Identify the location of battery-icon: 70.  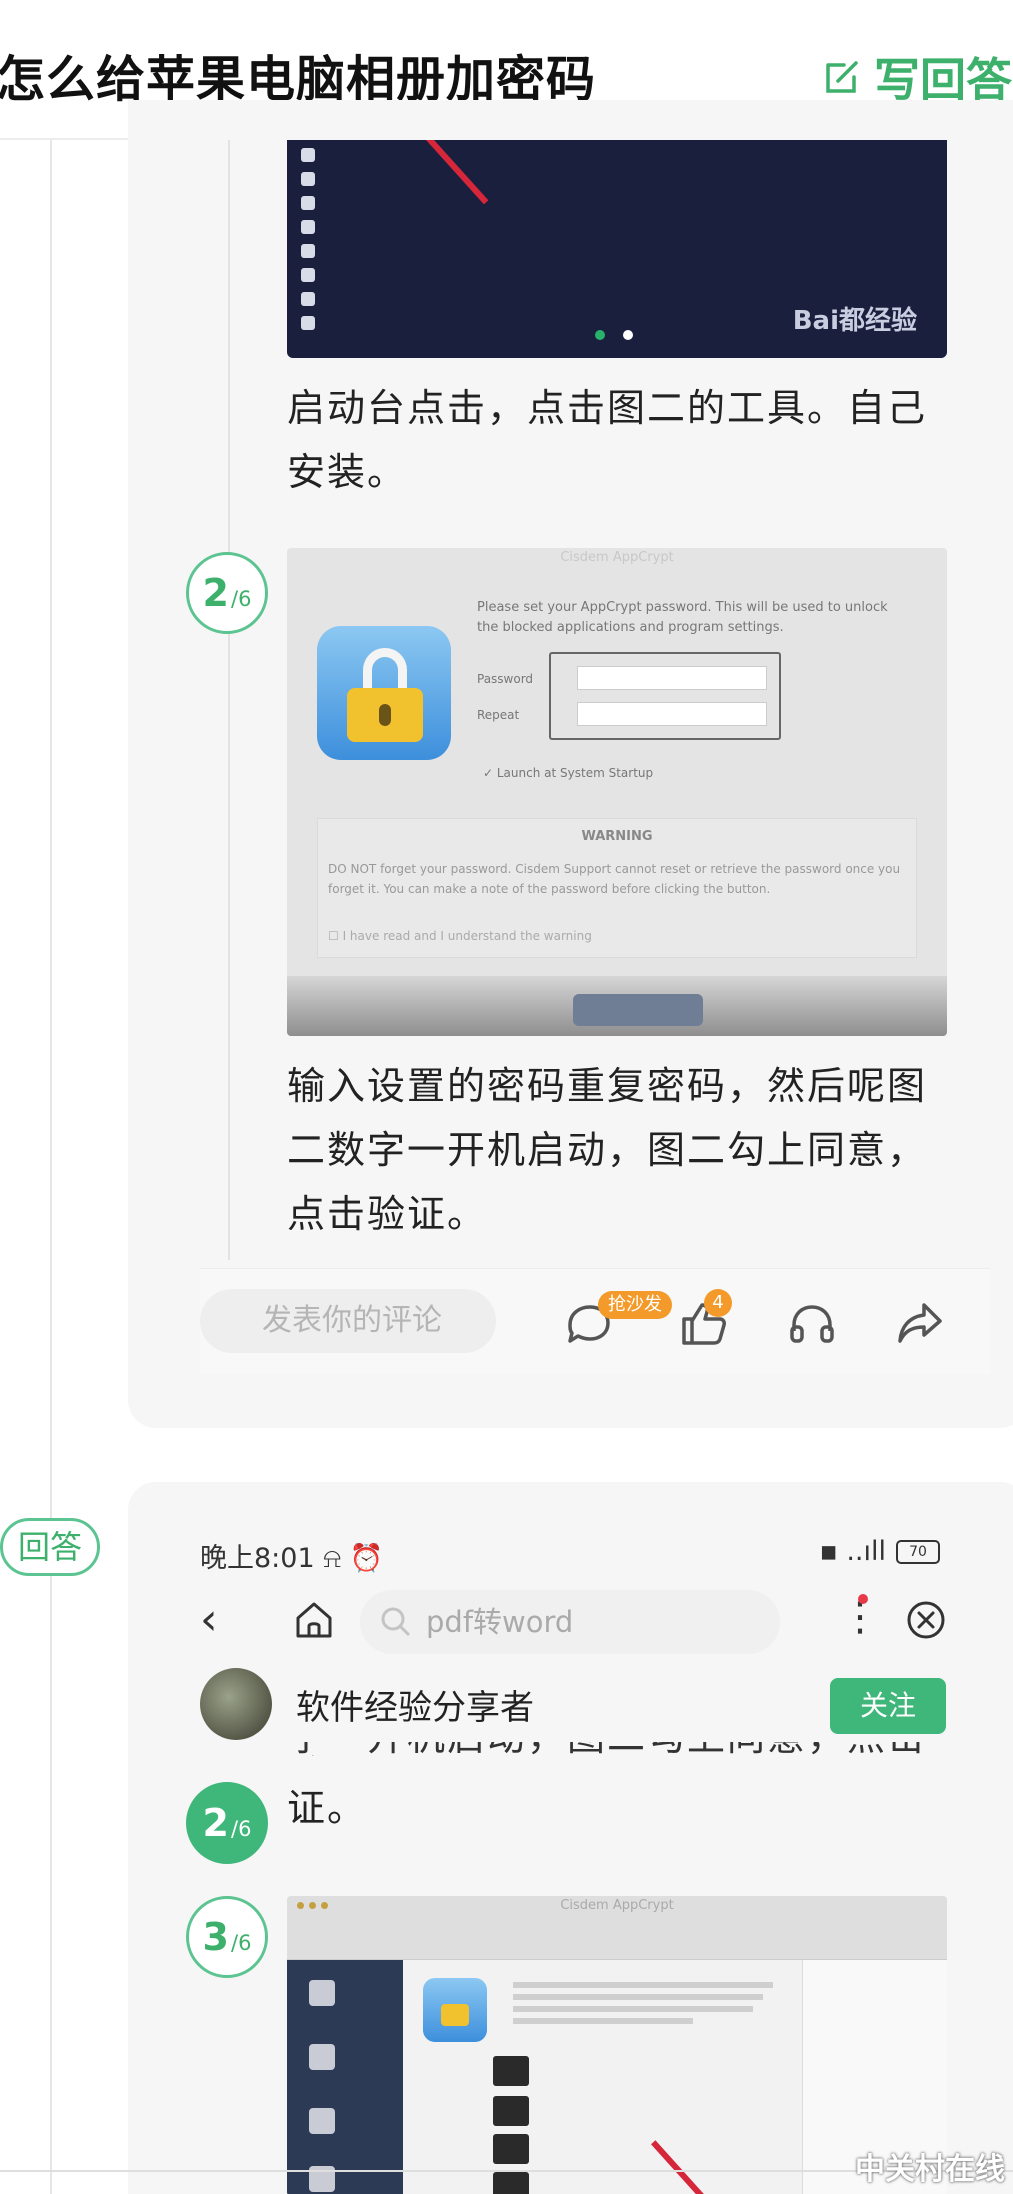
(918, 1551).